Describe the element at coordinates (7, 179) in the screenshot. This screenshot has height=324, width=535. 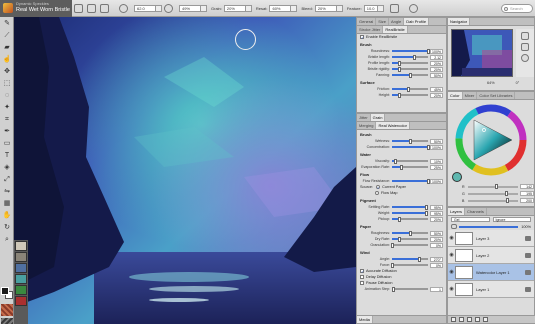
I see `transform-tool-icon: ⤢` at that location.